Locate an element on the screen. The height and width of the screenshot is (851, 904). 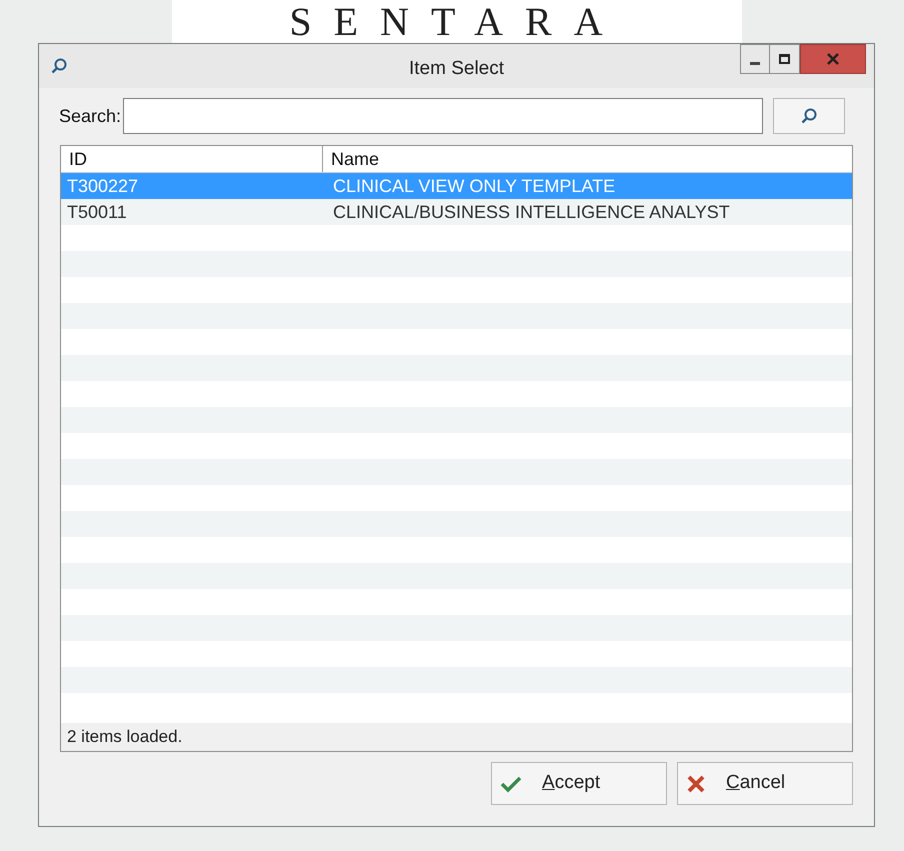
cross-icon is located at coordinates (696, 784).